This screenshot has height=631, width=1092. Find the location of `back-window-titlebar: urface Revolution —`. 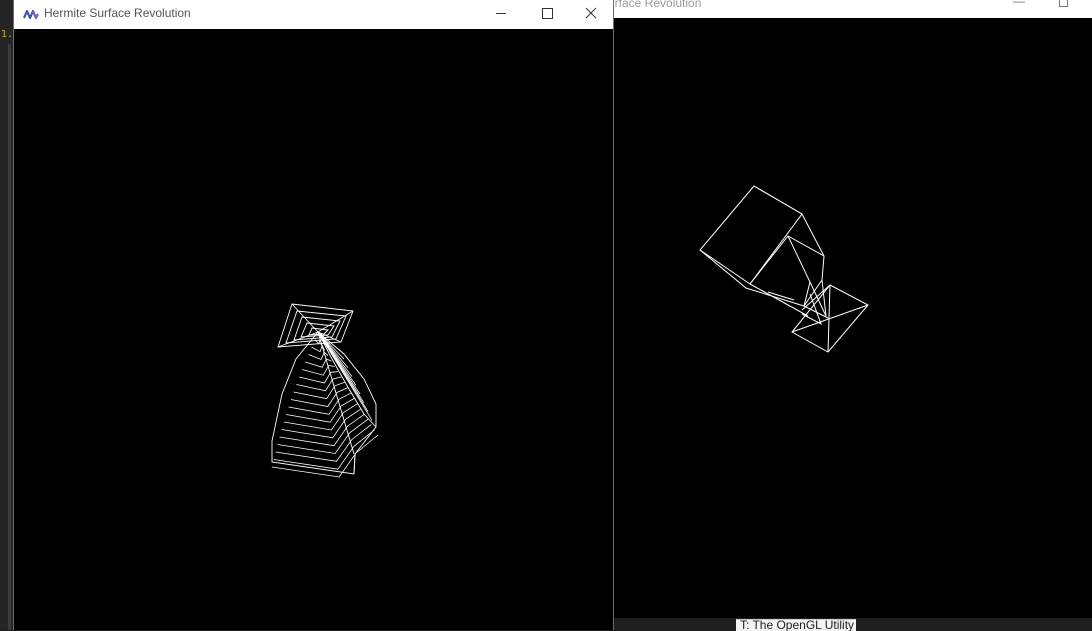

back-window-titlebar: urface Revolution — is located at coordinates (850, 9).